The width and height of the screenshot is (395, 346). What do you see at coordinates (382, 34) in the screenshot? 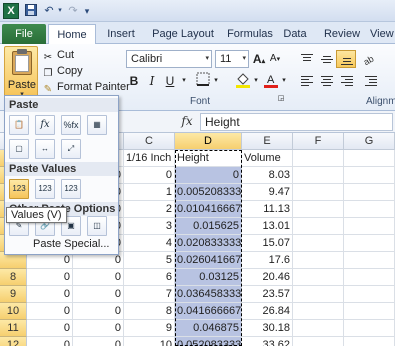
I see `tab-view: View` at bounding box center [382, 34].